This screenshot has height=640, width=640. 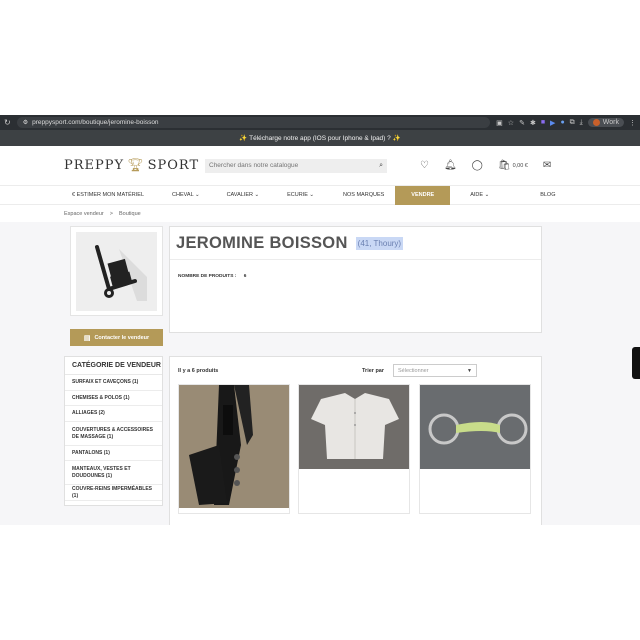 I want to click on hand-truck-icon, so click(x=120, y=273).